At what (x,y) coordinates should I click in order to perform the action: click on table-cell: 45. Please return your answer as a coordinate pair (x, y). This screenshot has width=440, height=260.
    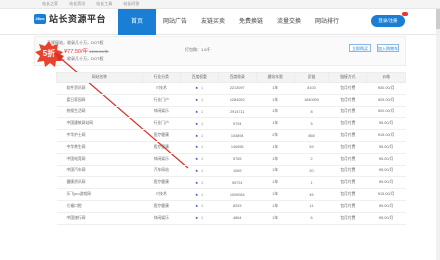
    Looking at the image, I should click on (311, 194).